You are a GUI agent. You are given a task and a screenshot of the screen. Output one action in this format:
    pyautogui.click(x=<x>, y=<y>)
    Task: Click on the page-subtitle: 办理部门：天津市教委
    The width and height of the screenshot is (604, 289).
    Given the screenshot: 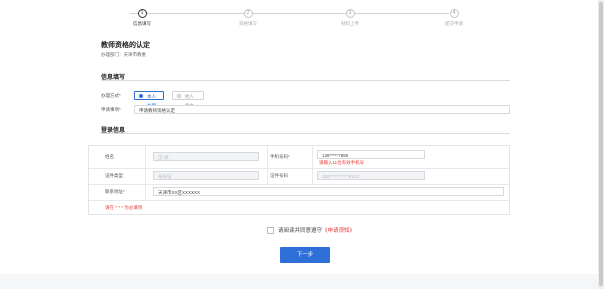 What is the action you would take?
    pyautogui.click(x=123, y=54)
    